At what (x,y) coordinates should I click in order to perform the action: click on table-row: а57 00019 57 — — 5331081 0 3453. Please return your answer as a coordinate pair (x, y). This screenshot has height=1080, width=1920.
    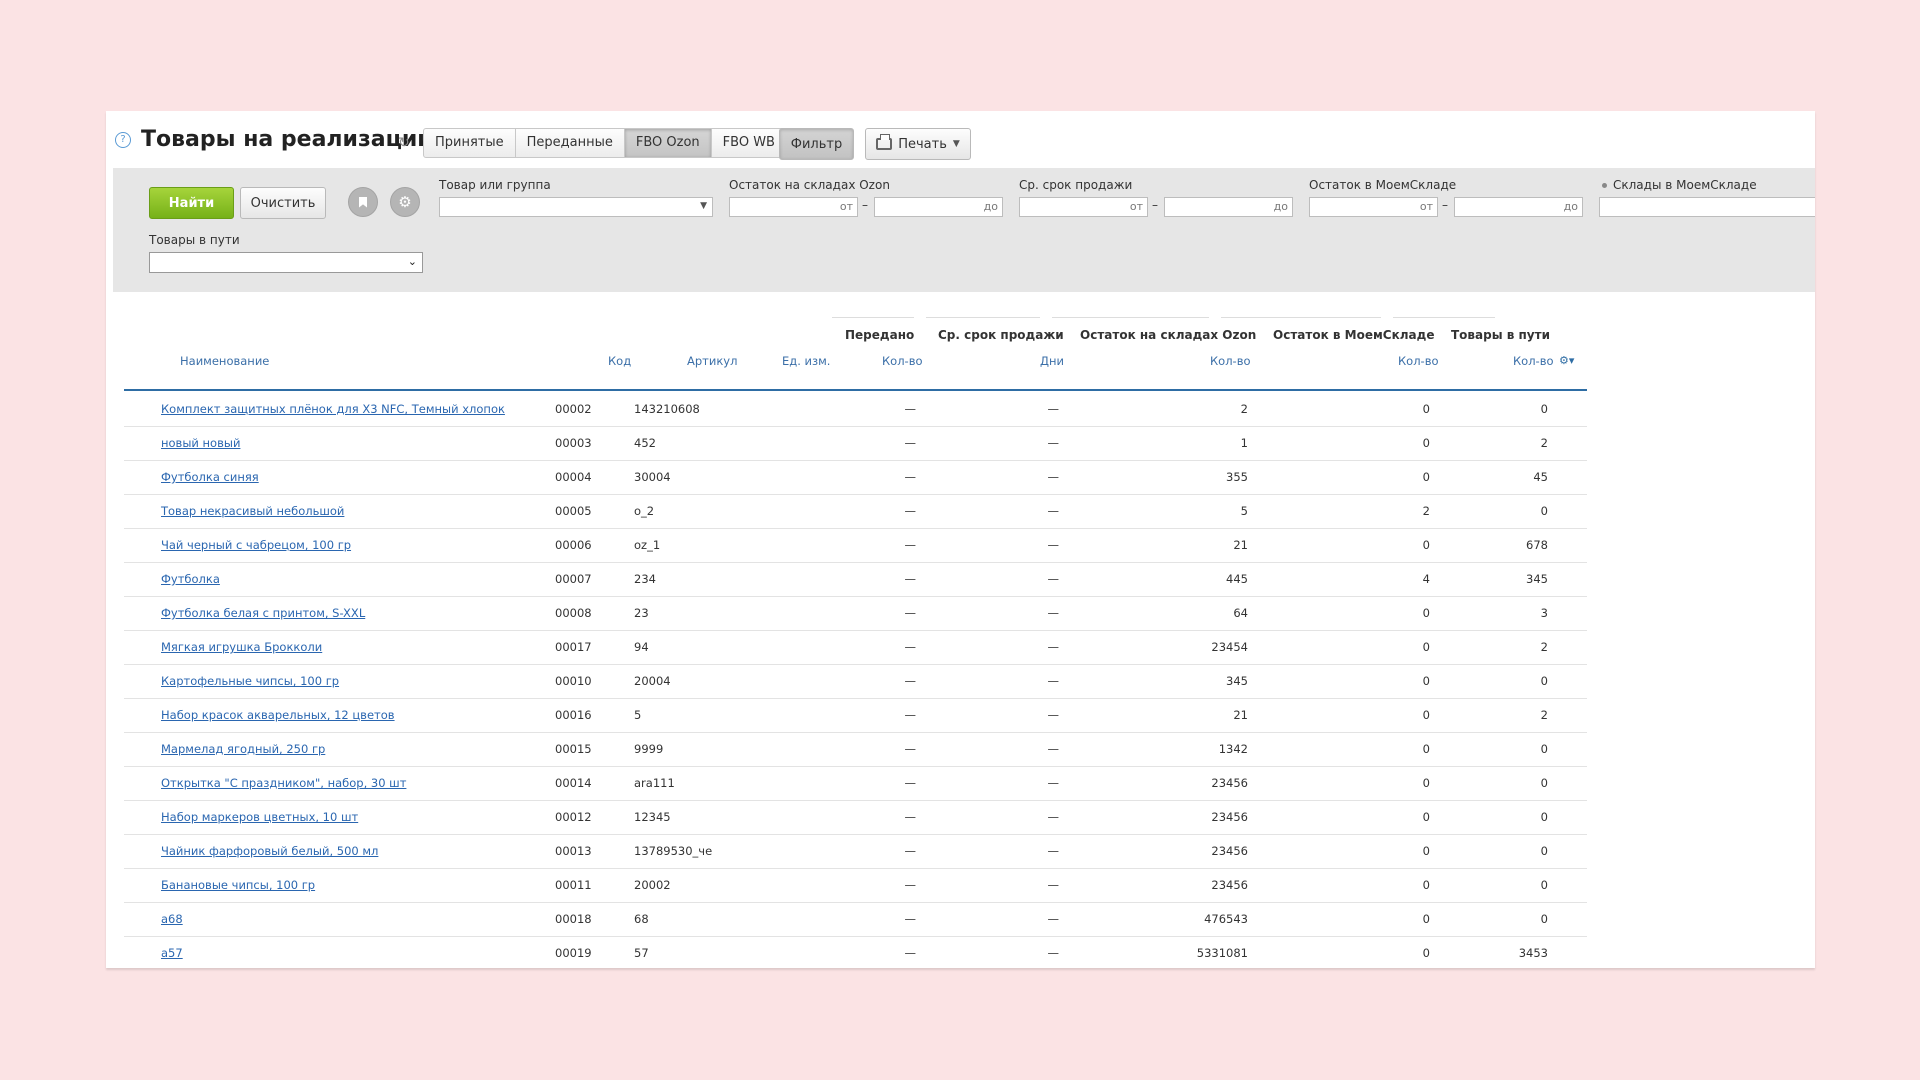
    Looking at the image, I should click on (855, 952).